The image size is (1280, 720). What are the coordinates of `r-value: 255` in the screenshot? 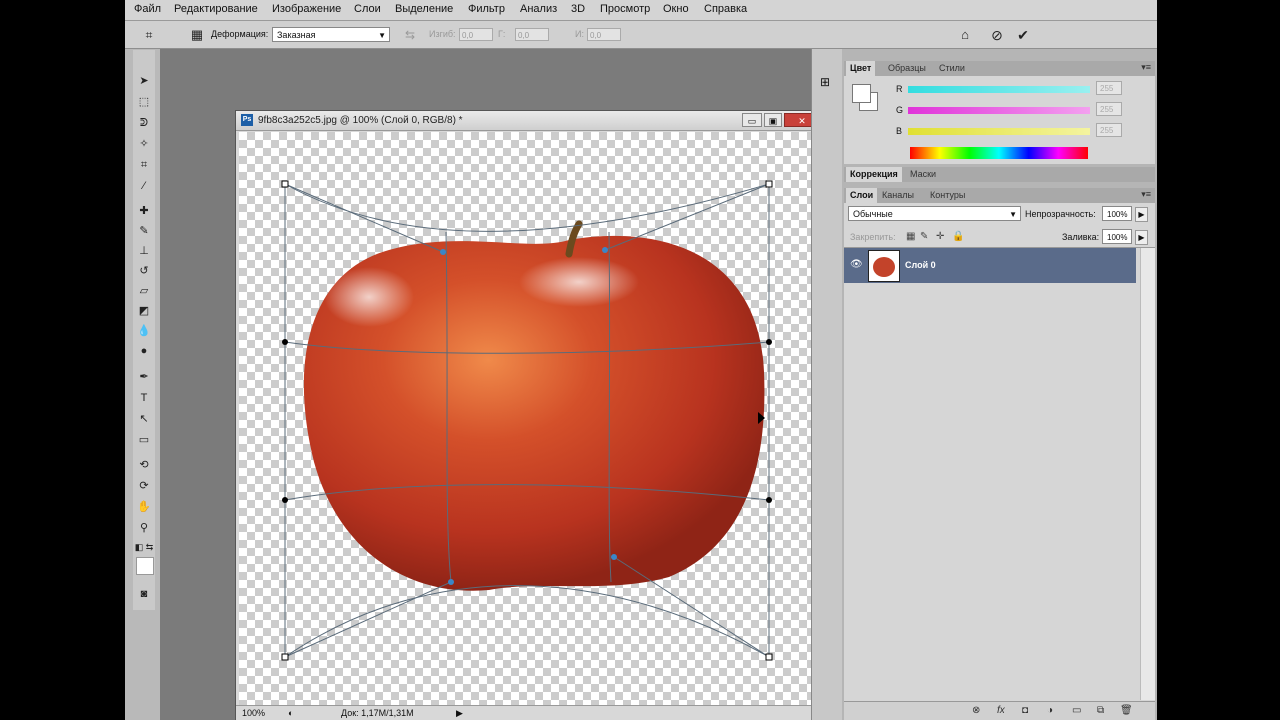 It's located at (1109, 88).